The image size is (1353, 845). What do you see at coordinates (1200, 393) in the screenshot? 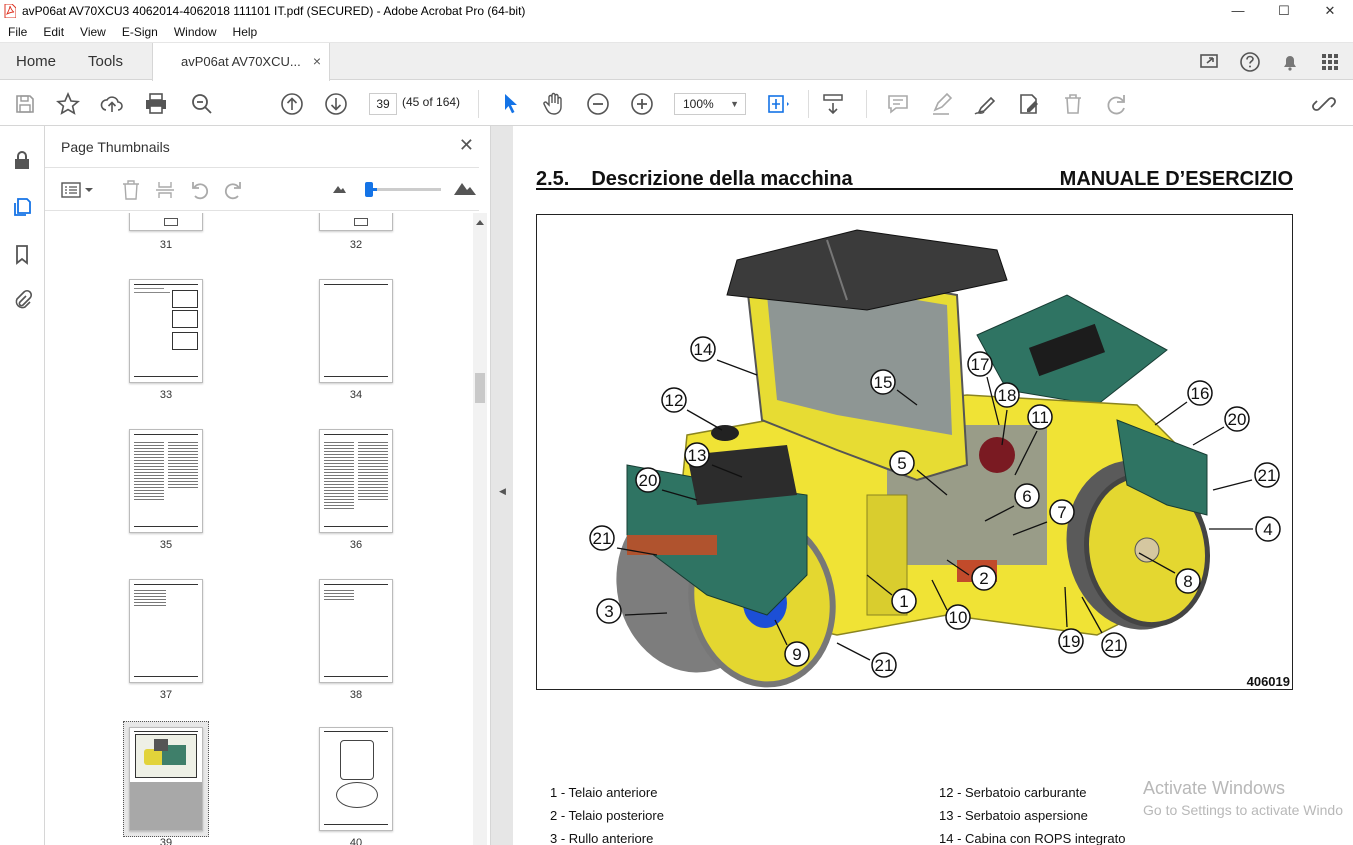
I see `callout-number: 16` at bounding box center [1200, 393].